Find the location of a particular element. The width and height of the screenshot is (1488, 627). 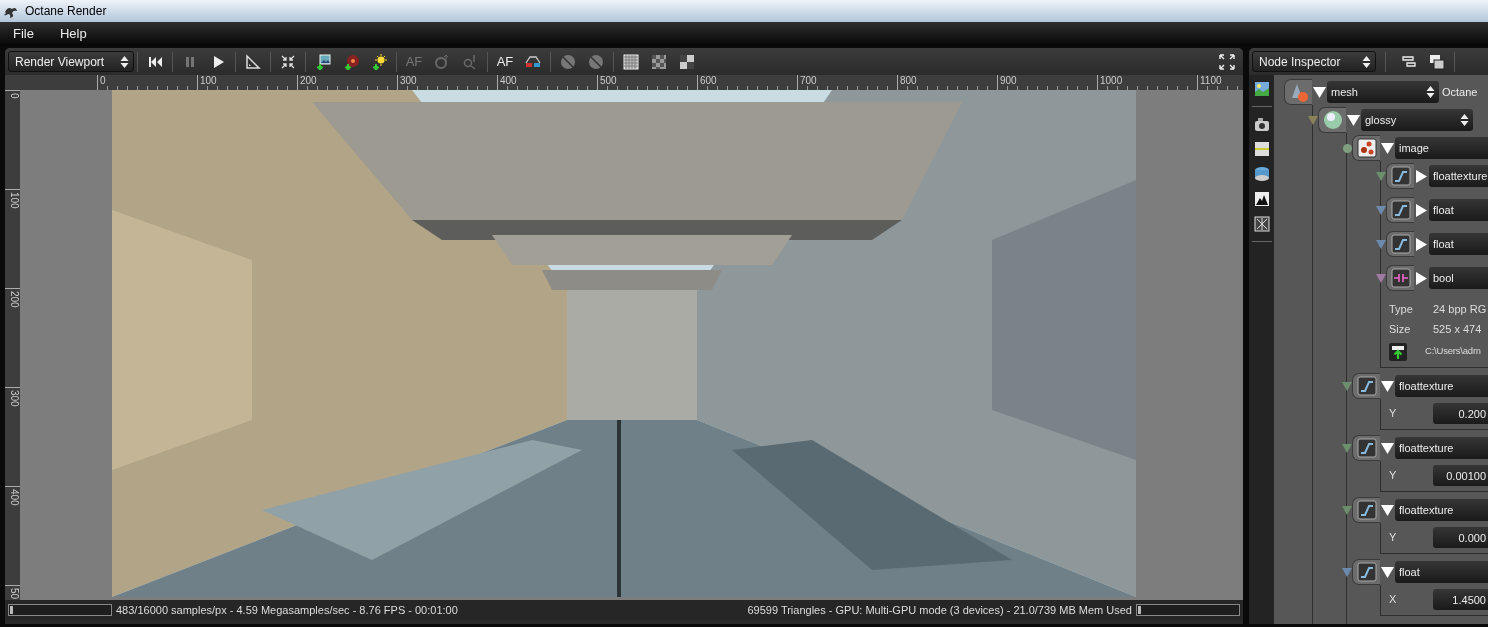

image-swatch-icon is located at coordinates (1366, 148).